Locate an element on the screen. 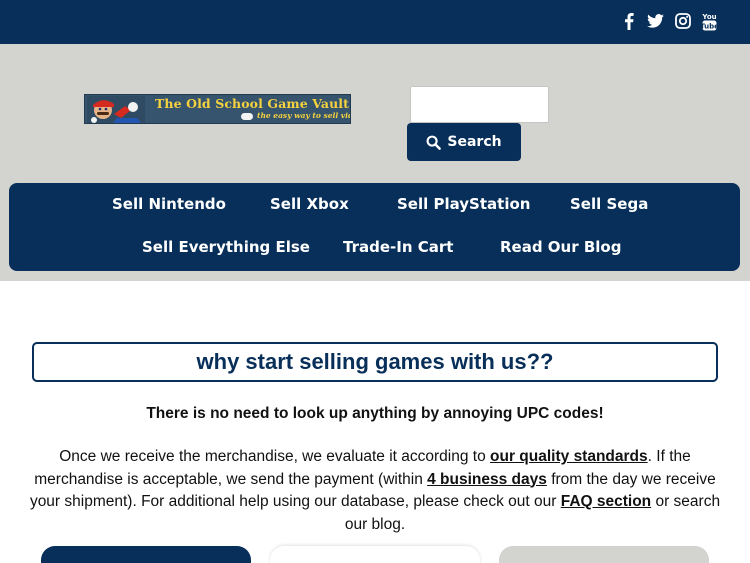 This screenshot has width=750, height=563. logo-tagline: the easy way to sell video games is located at coordinates (303, 115).